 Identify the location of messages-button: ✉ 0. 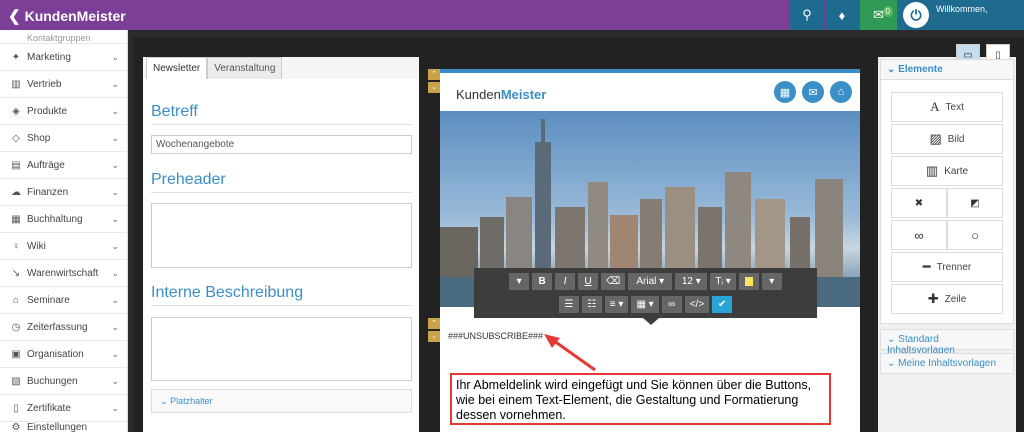
(878, 15).